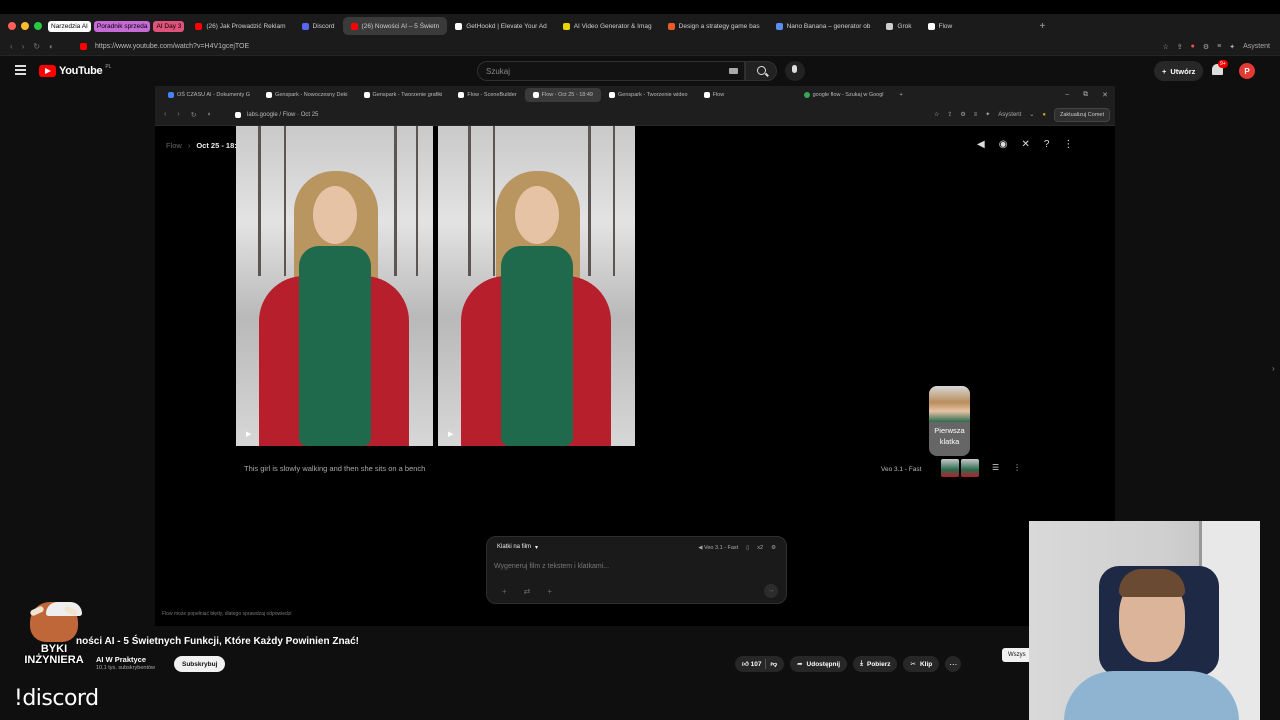  I want to click on search-button, so click(761, 71).